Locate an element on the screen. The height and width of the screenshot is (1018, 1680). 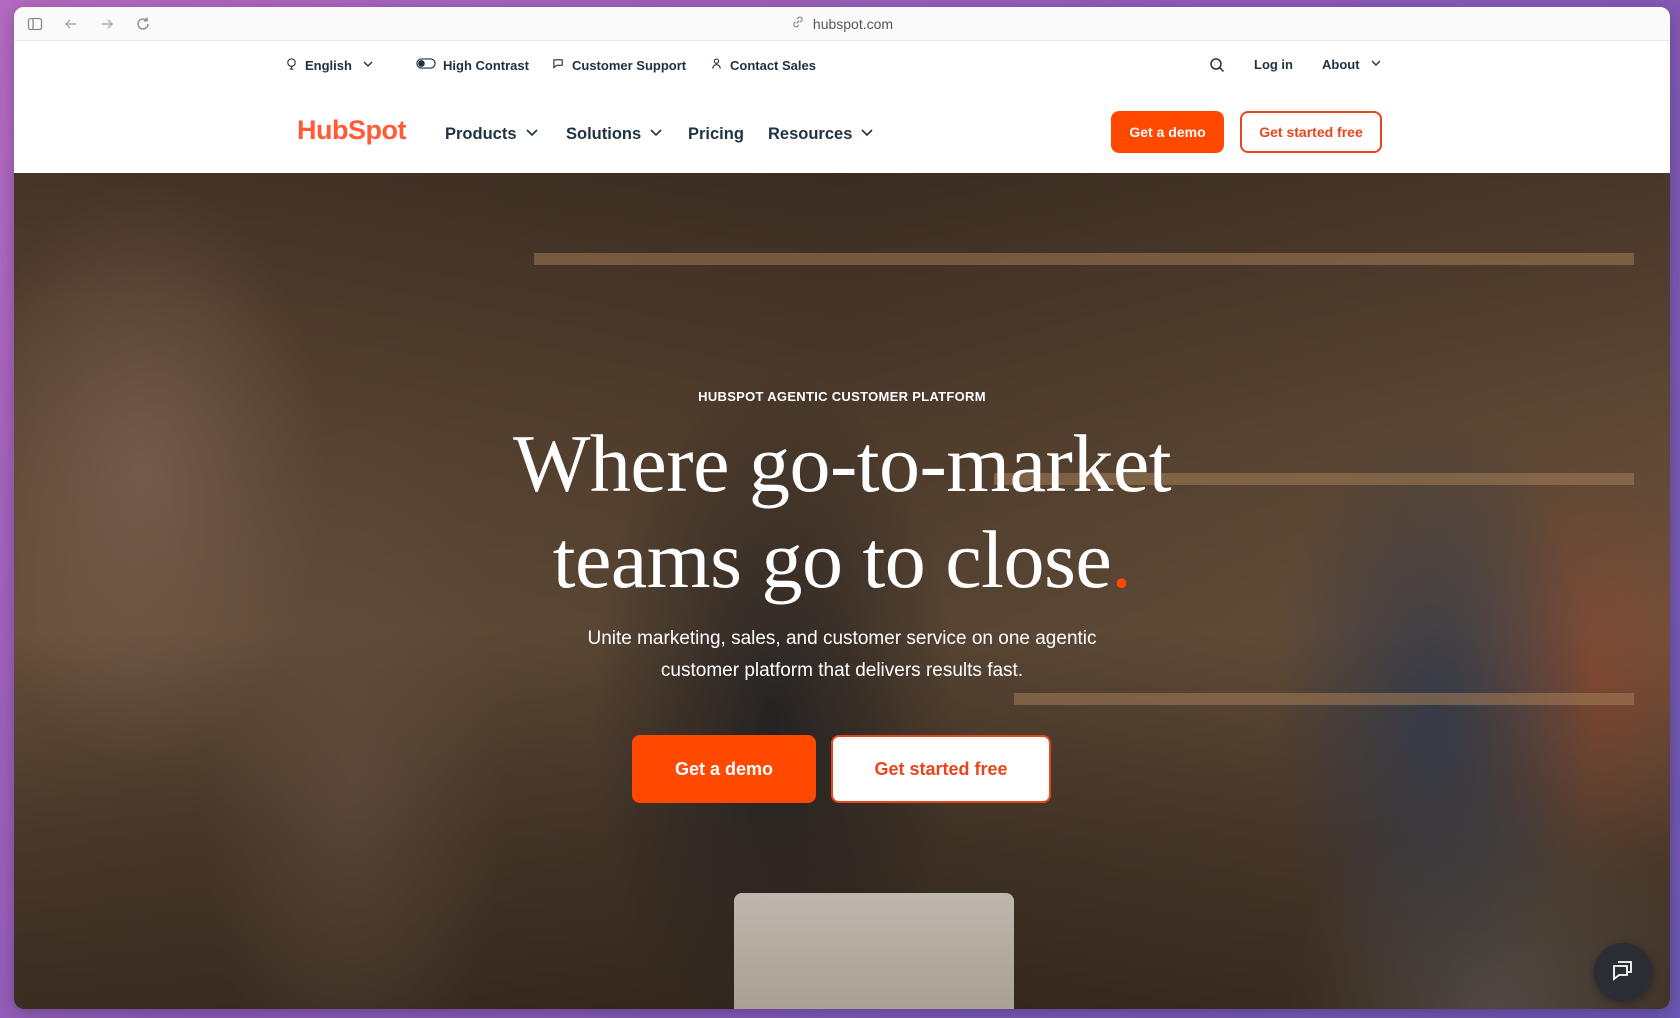
customer-support-link: Customer Support is located at coordinates (619, 65).